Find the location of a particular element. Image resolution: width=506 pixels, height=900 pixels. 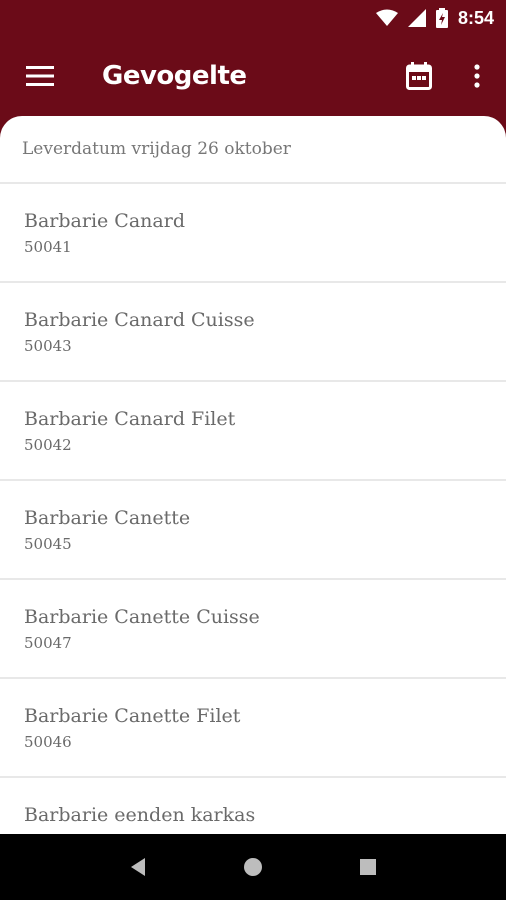

list-item: Barbarie eenden karkas is located at coordinates (253, 806).